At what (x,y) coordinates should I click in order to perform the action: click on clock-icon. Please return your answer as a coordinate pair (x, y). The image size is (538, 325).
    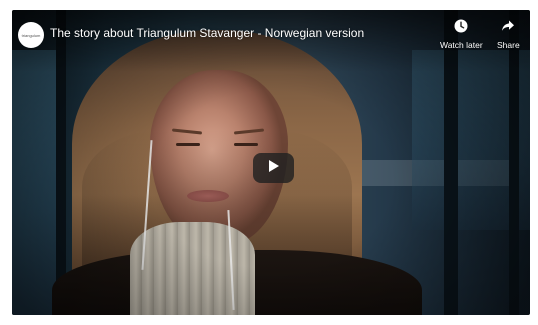
    Looking at the image, I should click on (461, 26).